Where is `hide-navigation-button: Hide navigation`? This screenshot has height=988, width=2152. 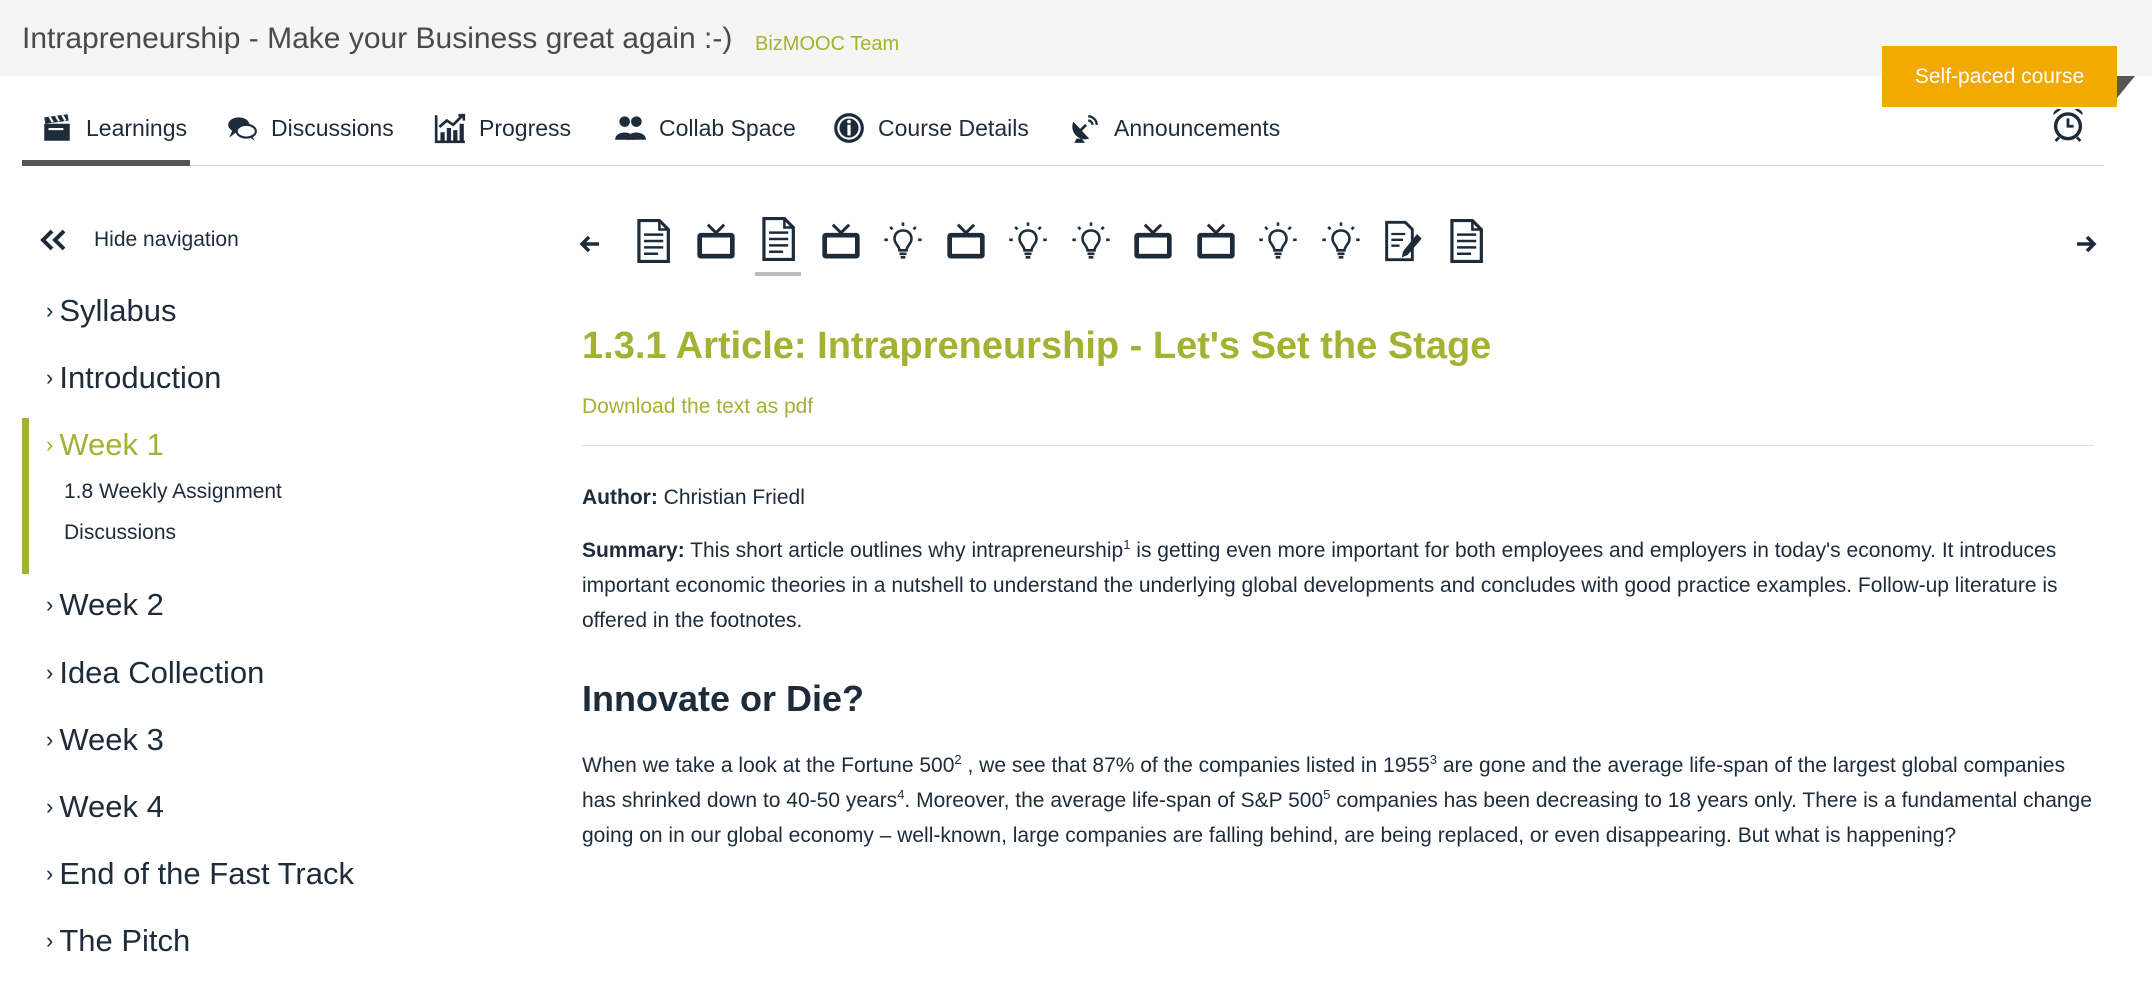
hide-navigation-button: Hide navigation is located at coordinates (138, 240).